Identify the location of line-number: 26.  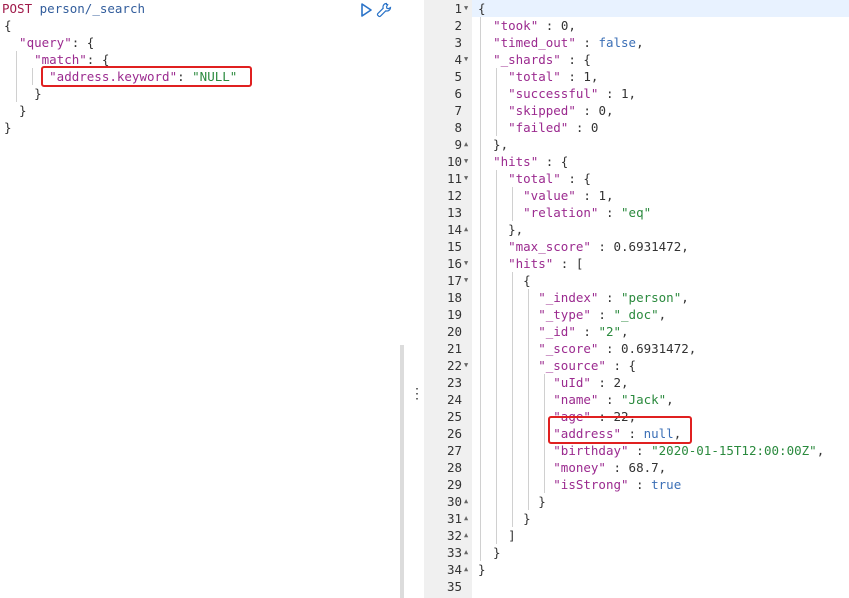
(454, 433).